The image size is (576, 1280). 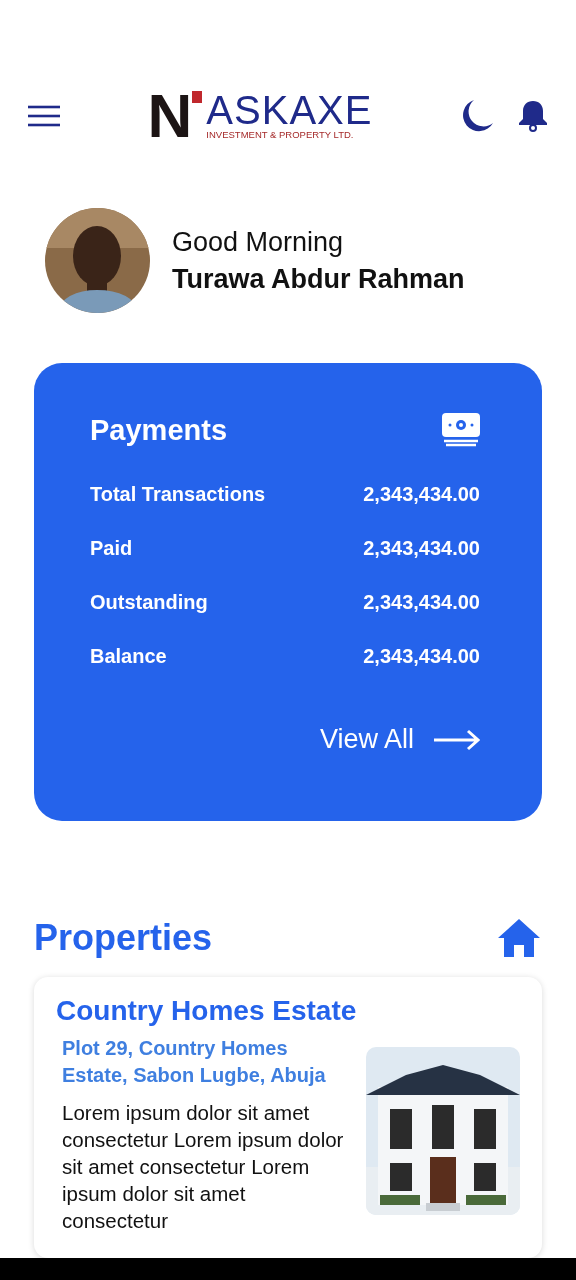 What do you see at coordinates (178, 494) in the screenshot?
I see `payment-label: Total Transactions` at bounding box center [178, 494].